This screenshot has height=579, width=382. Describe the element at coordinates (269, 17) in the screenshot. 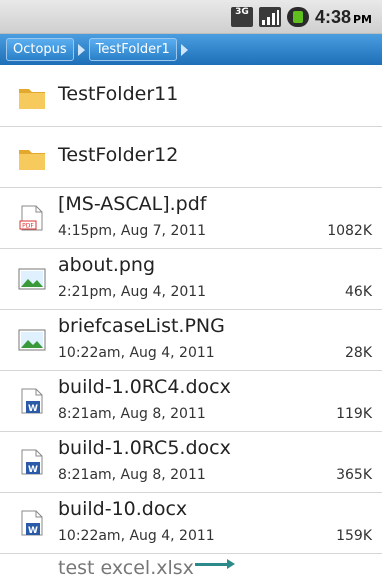

I see `signal-icon` at that location.